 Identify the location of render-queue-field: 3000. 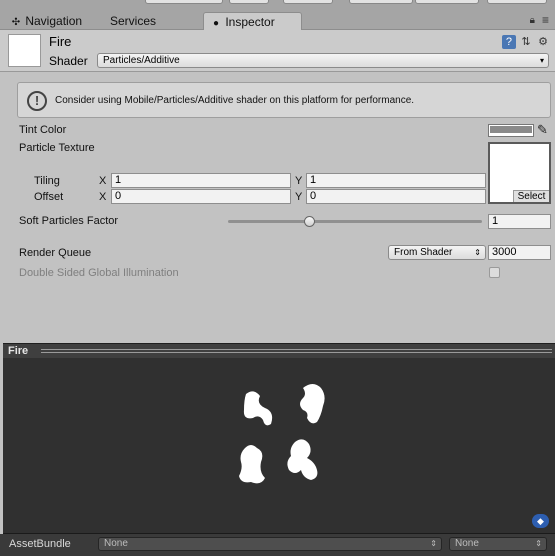
(519, 252).